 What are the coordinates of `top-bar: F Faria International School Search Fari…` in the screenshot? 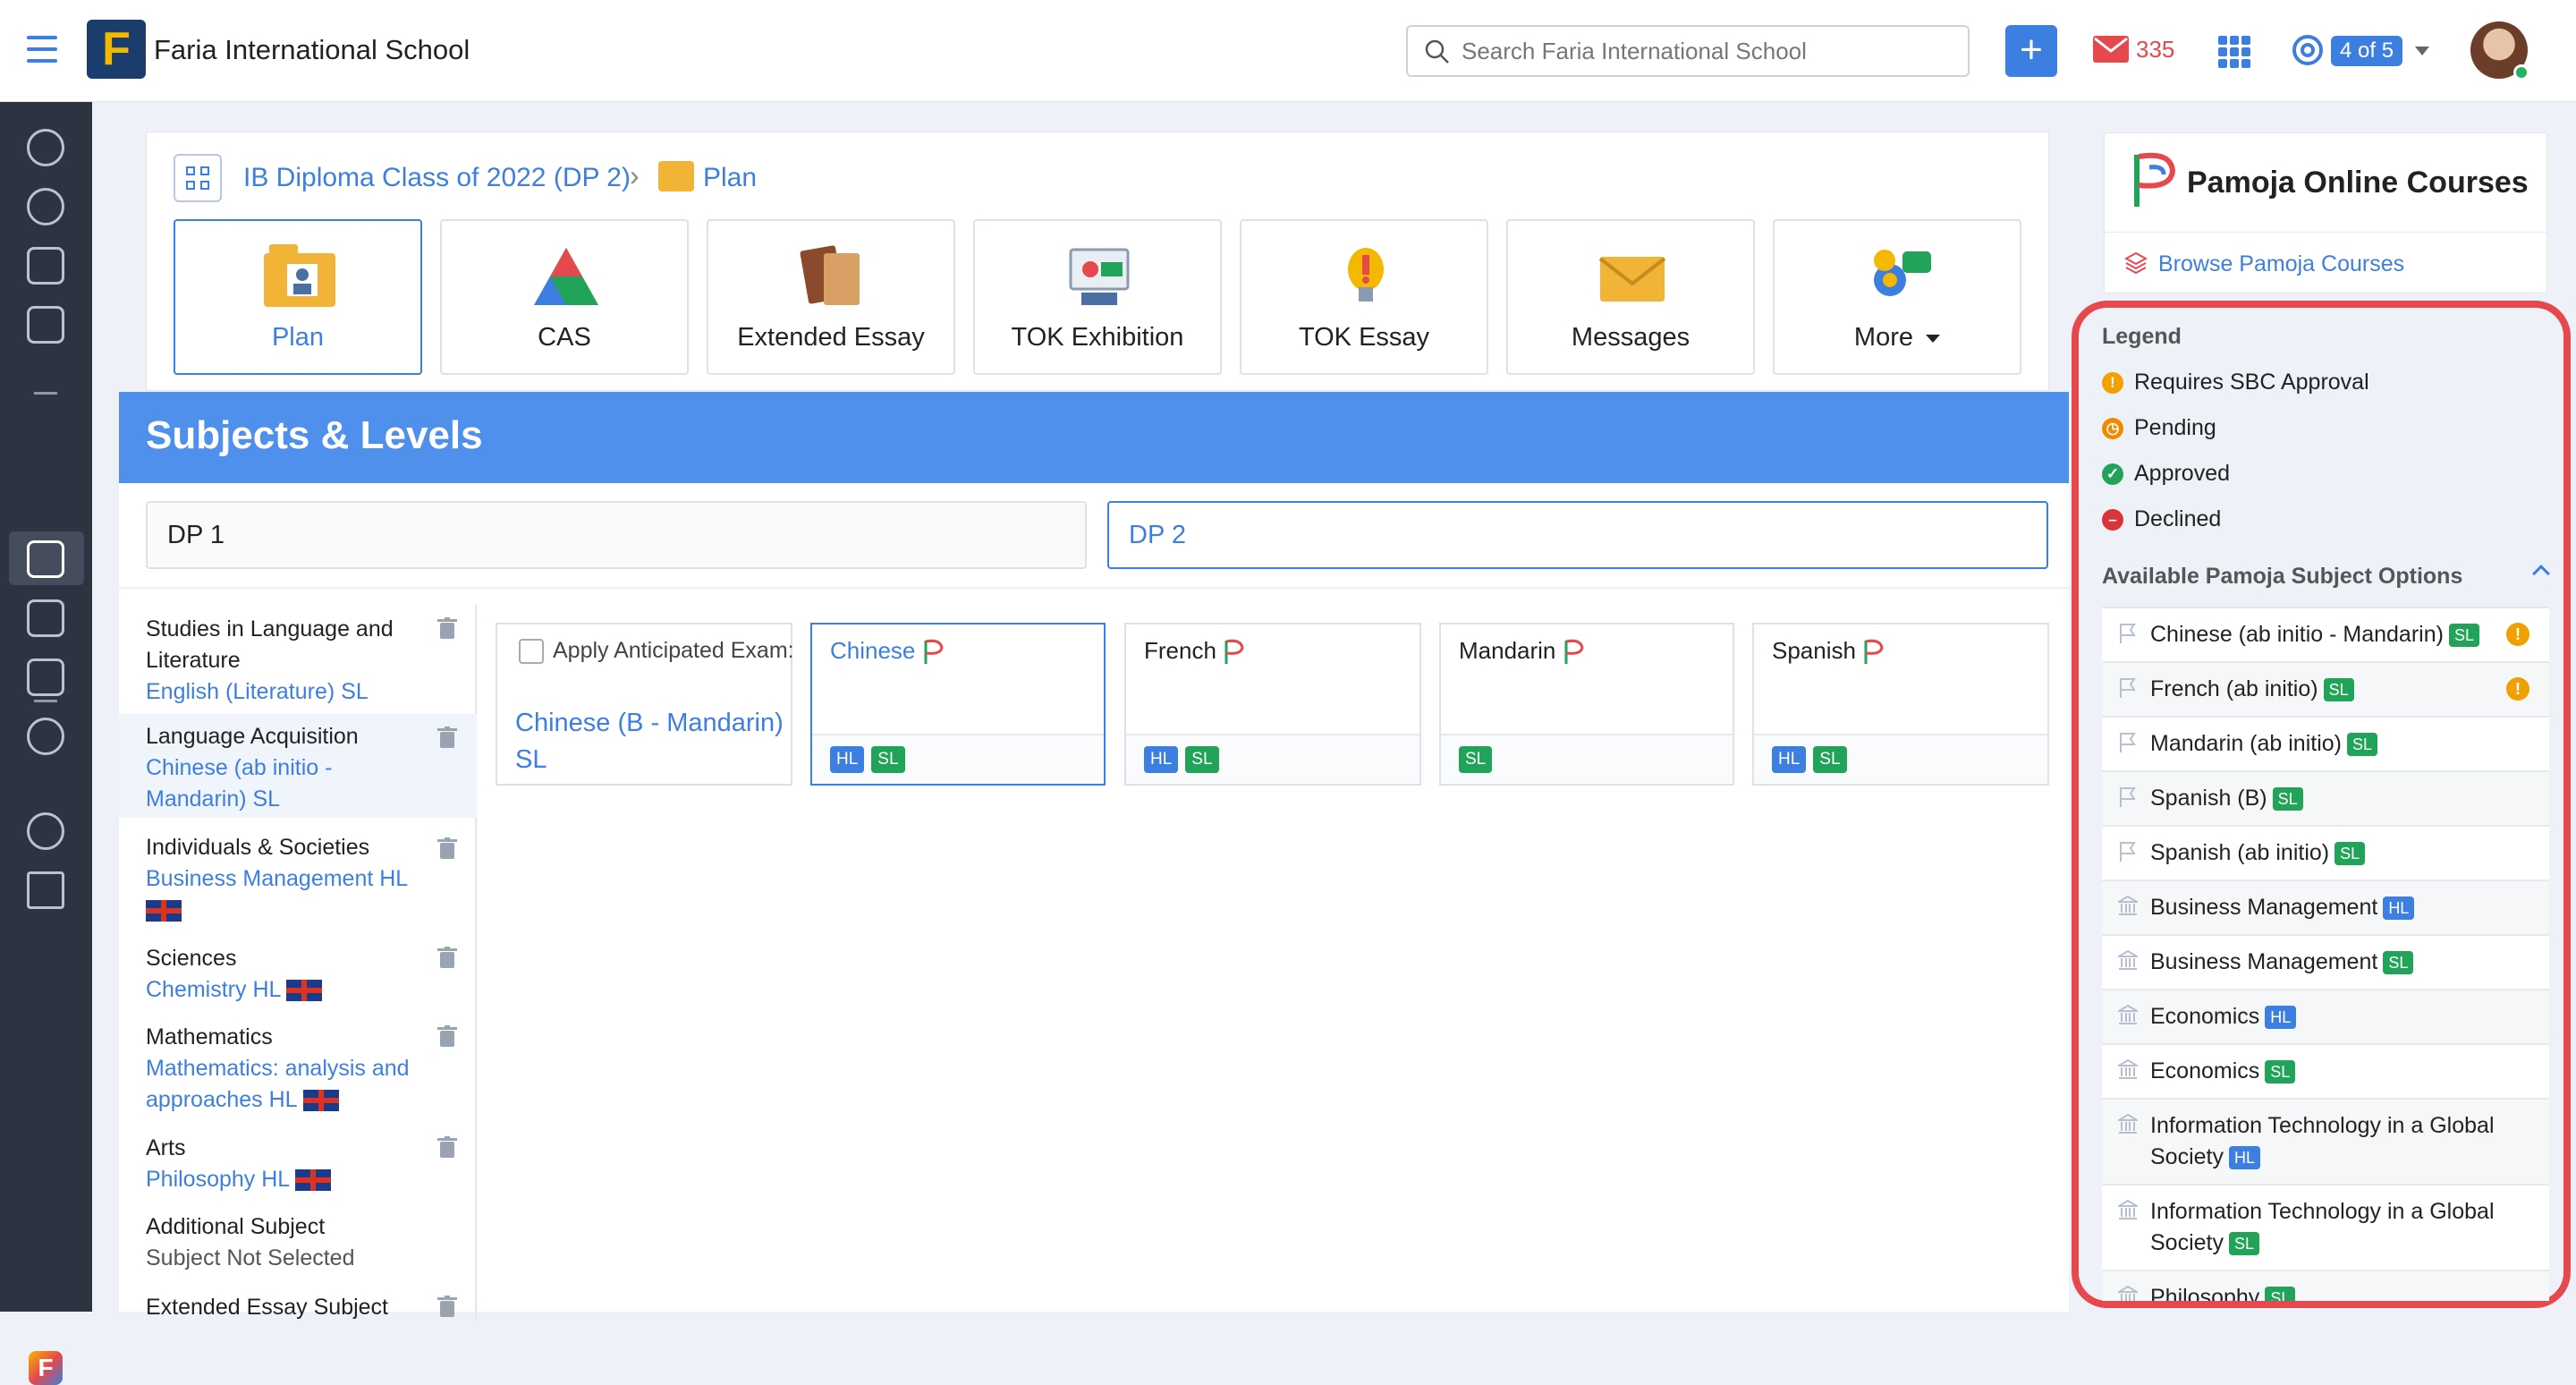 It's located at (1288, 51).